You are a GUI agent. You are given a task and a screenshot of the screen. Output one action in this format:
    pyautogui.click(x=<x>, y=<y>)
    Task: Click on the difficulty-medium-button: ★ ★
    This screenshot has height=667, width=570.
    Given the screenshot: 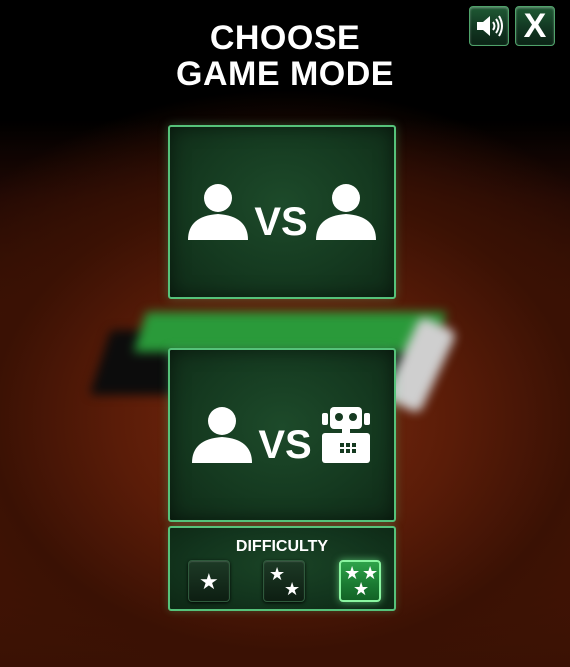 What is the action you would take?
    pyautogui.click(x=284, y=581)
    